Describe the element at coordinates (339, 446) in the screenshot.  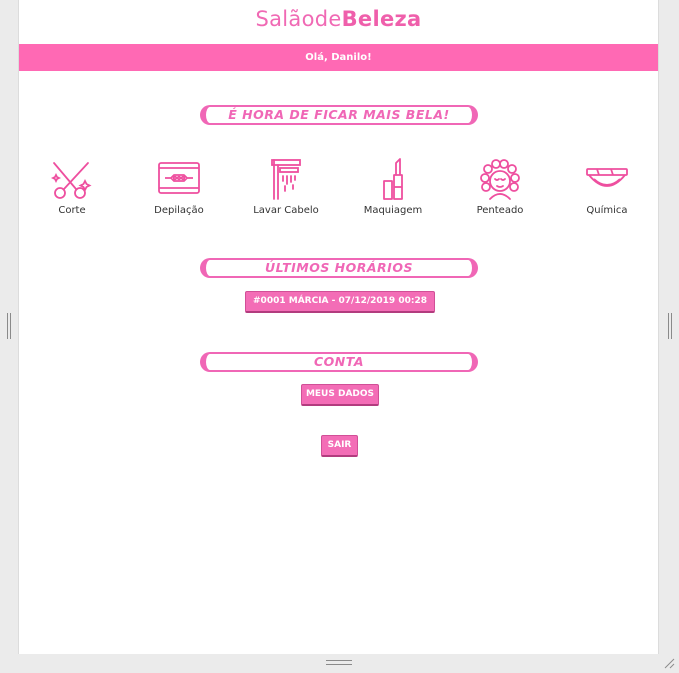
I see `logout-button: SAIR` at that location.